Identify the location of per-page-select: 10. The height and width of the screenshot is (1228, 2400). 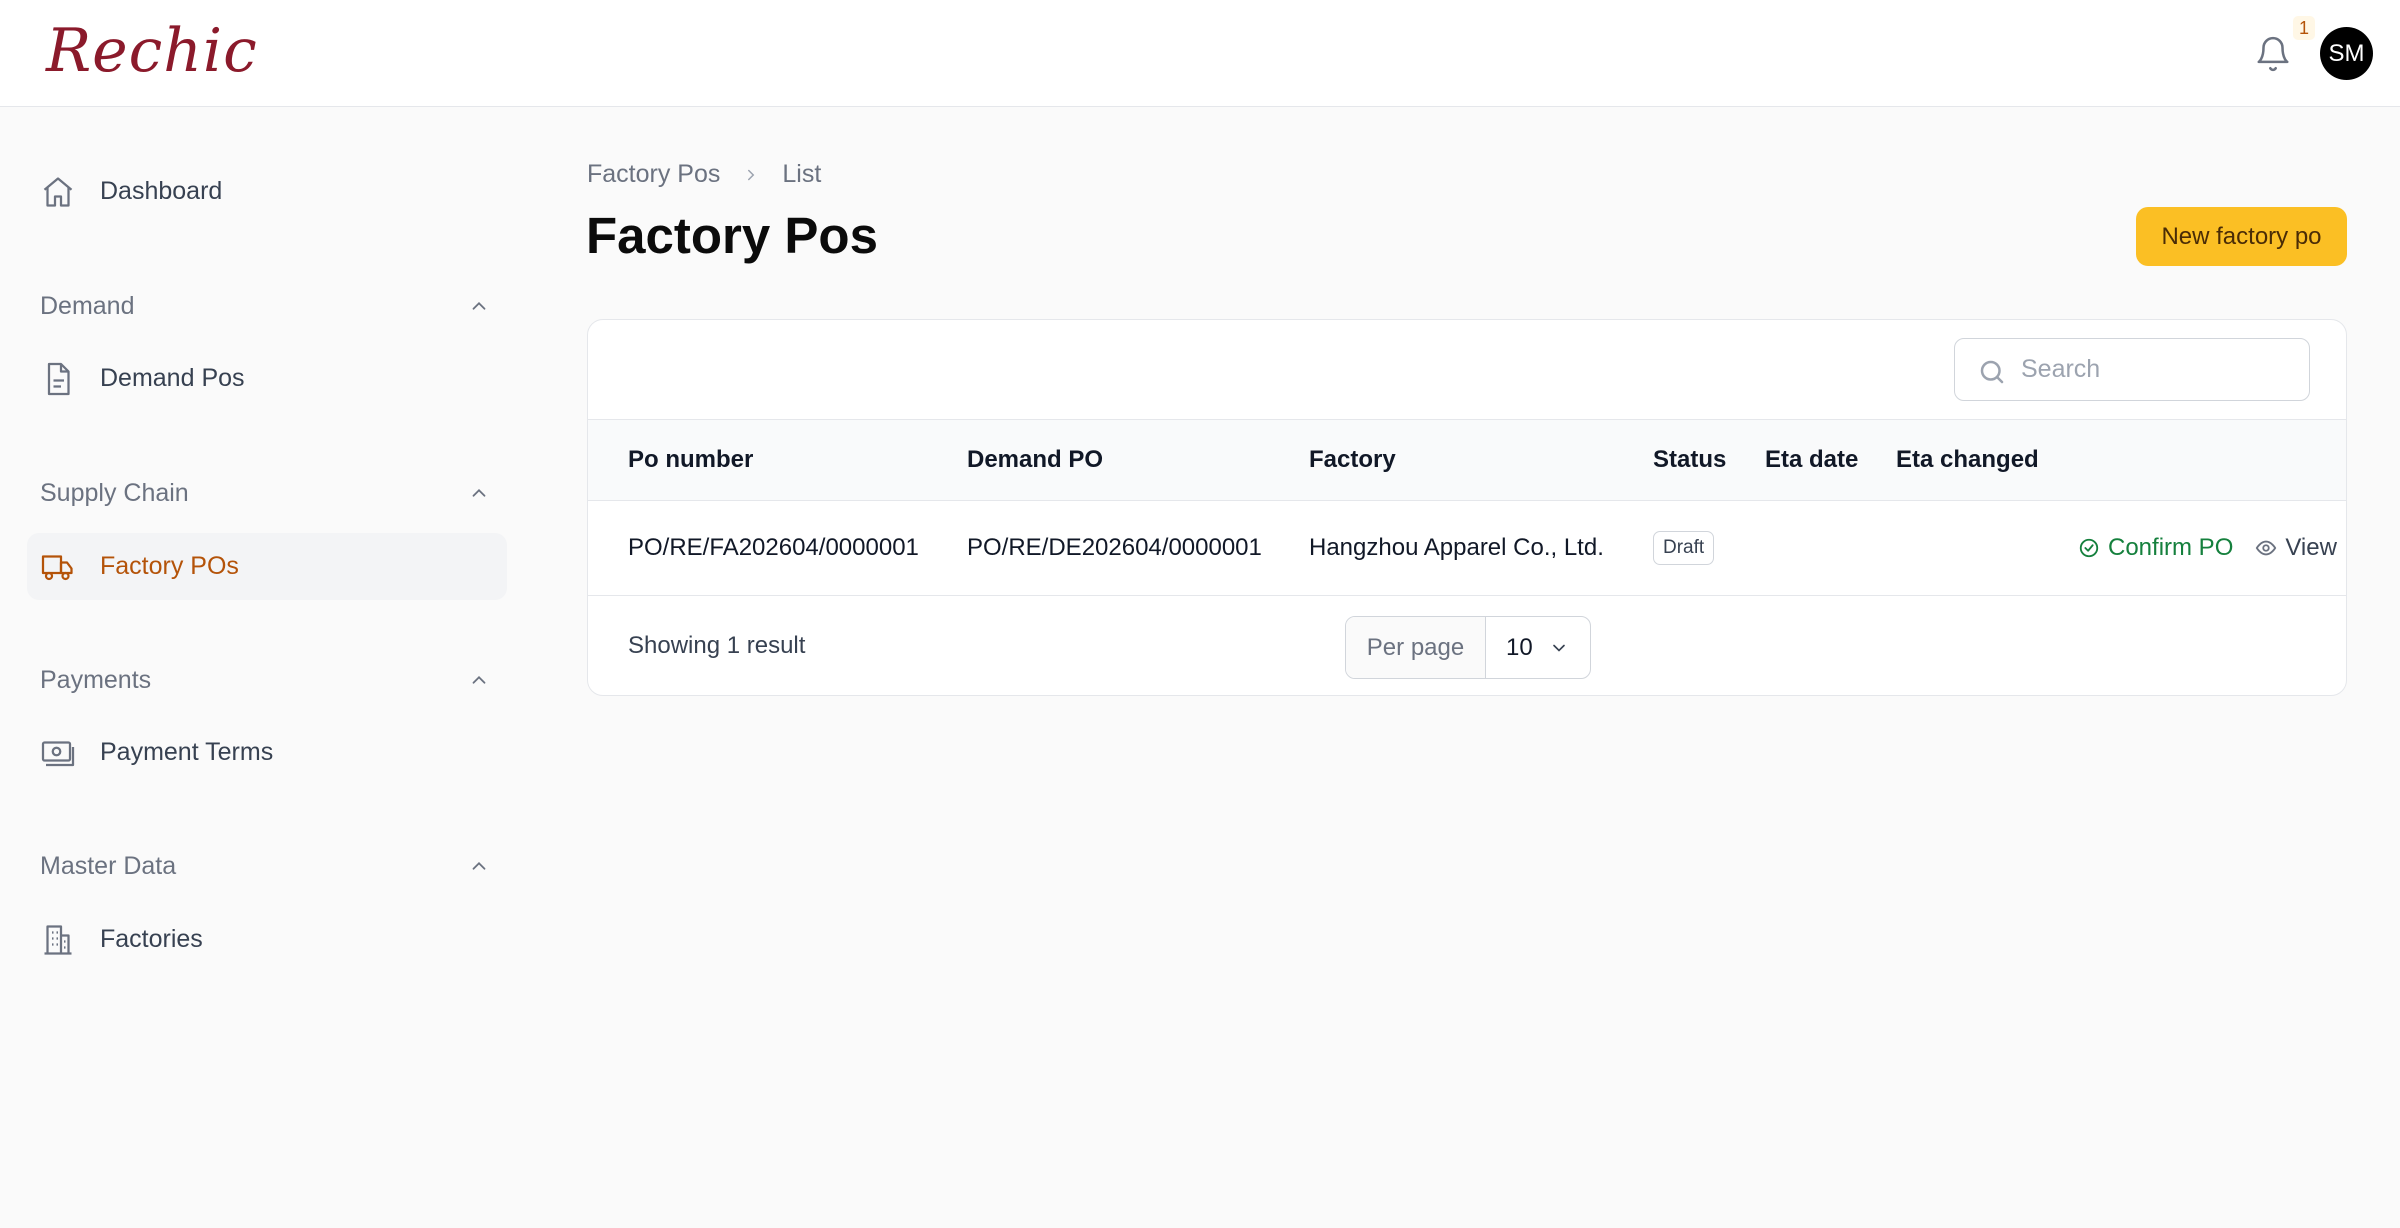
(1538, 647).